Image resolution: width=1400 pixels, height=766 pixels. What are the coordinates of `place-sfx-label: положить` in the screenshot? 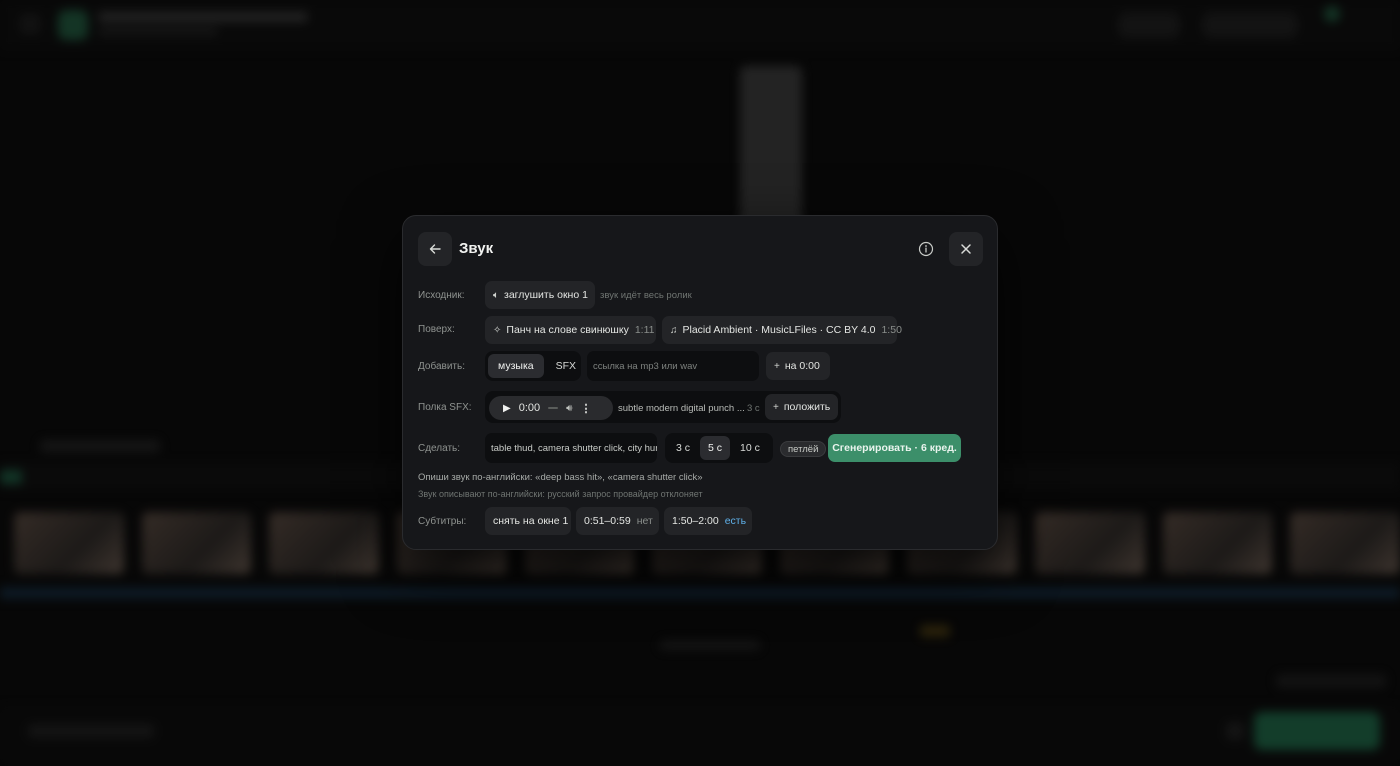 It's located at (807, 407).